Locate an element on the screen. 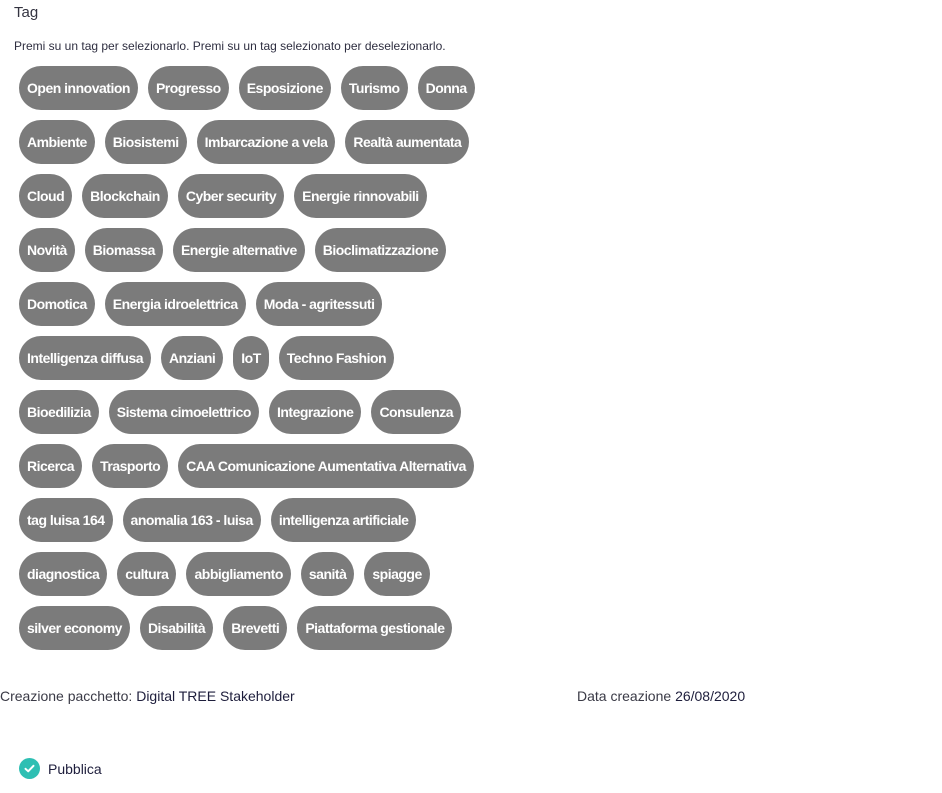 The height and width of the screenshot is (793, 942). tag-chip: Anziani is located at coordinates (192, 358).